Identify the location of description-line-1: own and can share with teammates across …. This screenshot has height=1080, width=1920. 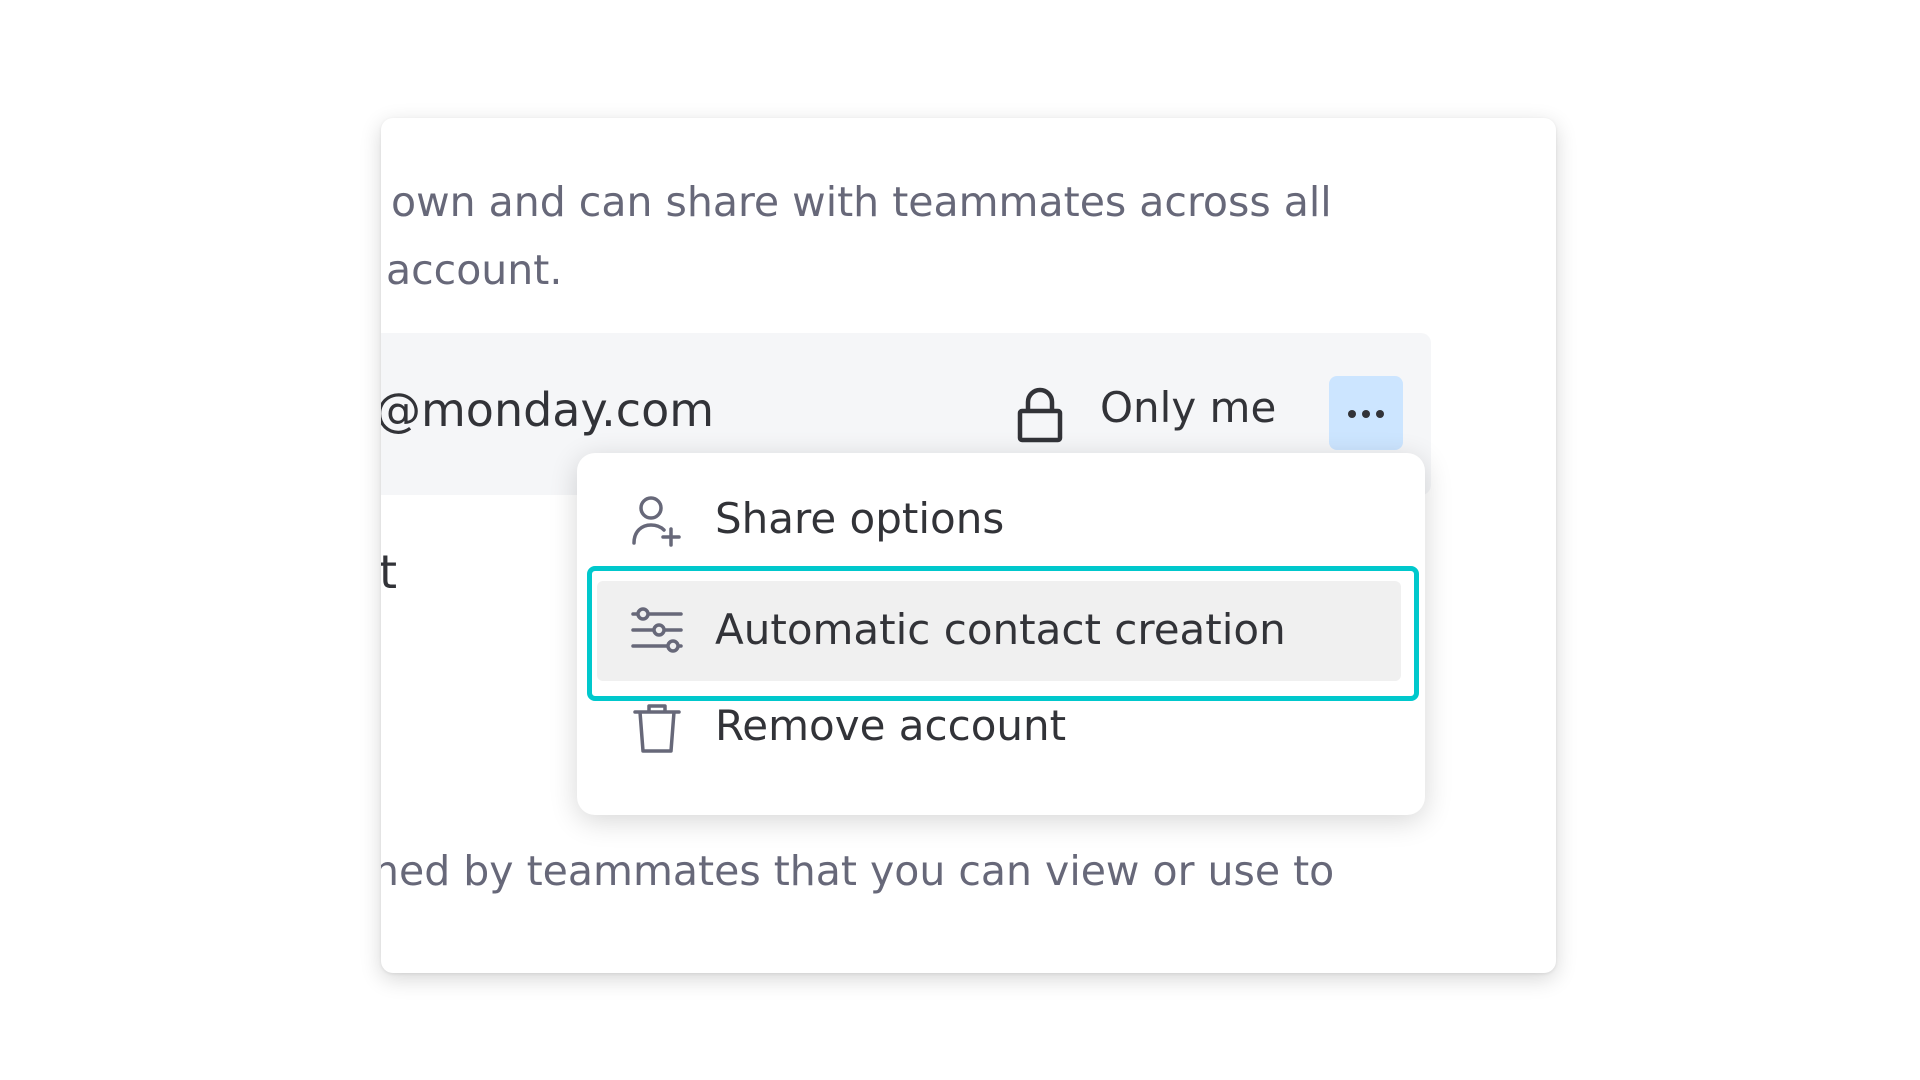
(861, 202).